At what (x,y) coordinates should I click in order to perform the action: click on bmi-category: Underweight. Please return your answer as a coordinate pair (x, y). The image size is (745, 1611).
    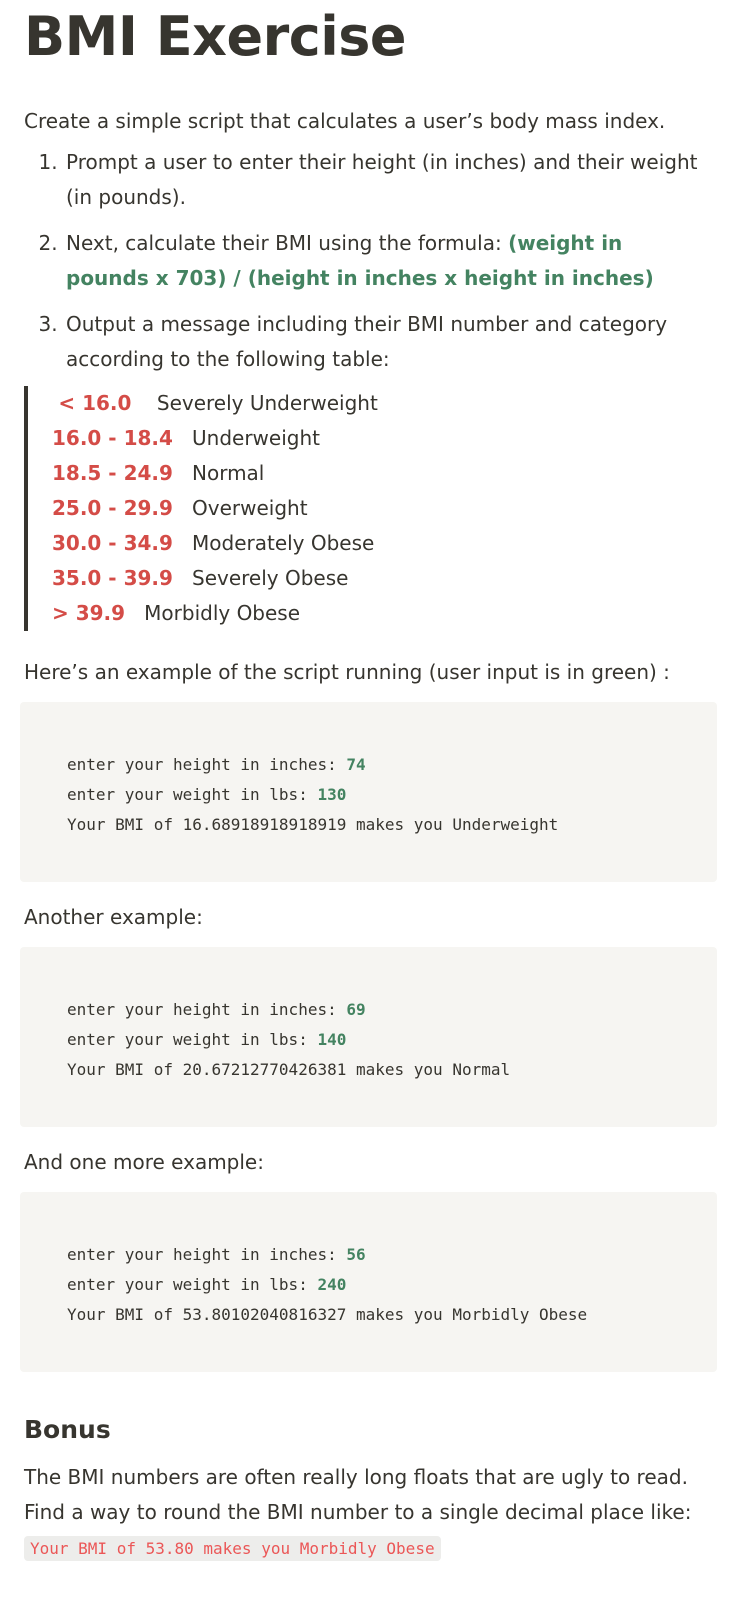
    Looking at the image, I should click on (256, 438).